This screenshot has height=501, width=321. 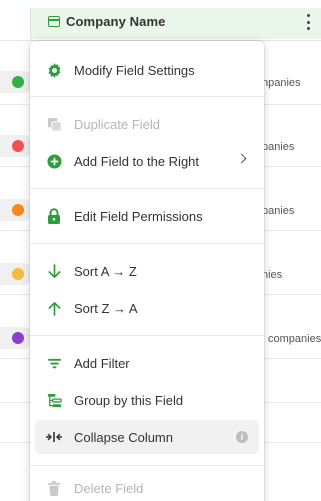 What do you see at coordinates (54, 488) in the screenshot?
I see `trash-icon` at bounding box center [54, 488].